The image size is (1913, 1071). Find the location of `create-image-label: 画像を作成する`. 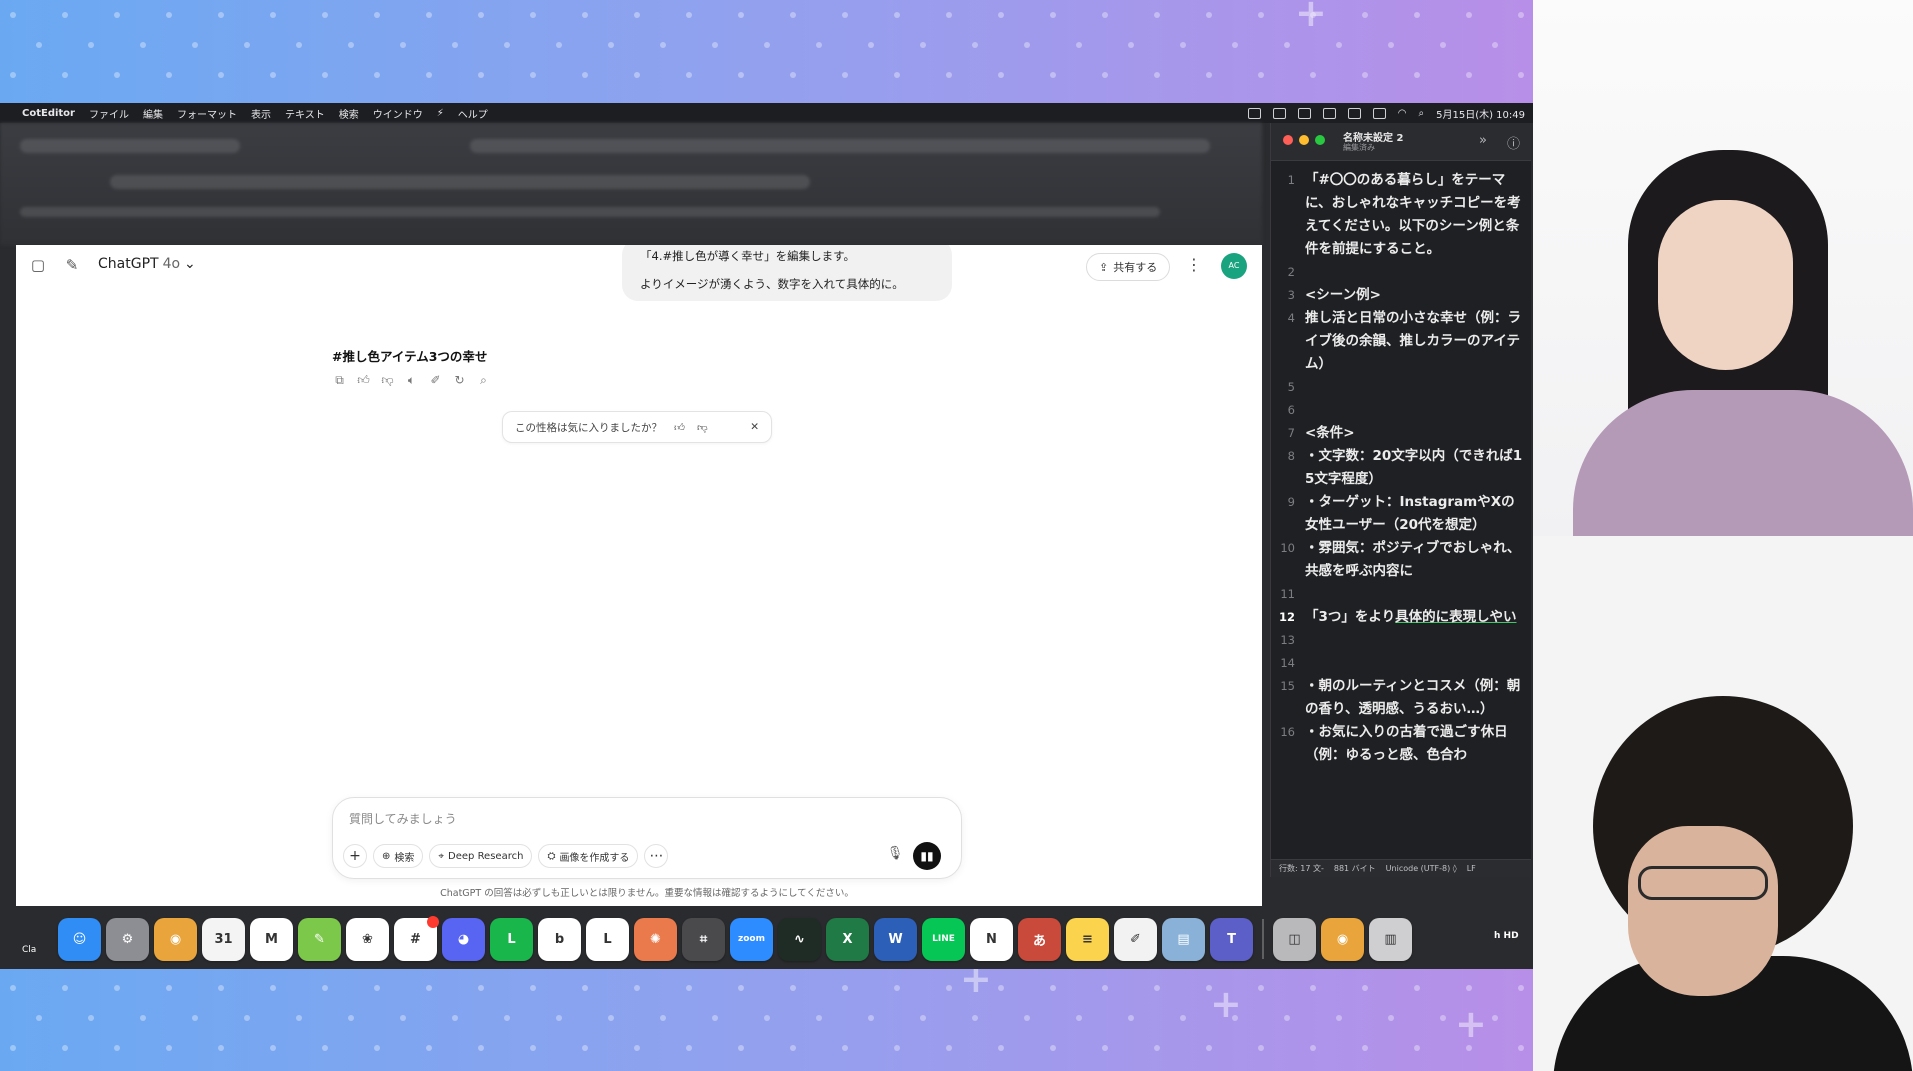

create-image-label: 画像を作成する is located at coordinates (594, 858).